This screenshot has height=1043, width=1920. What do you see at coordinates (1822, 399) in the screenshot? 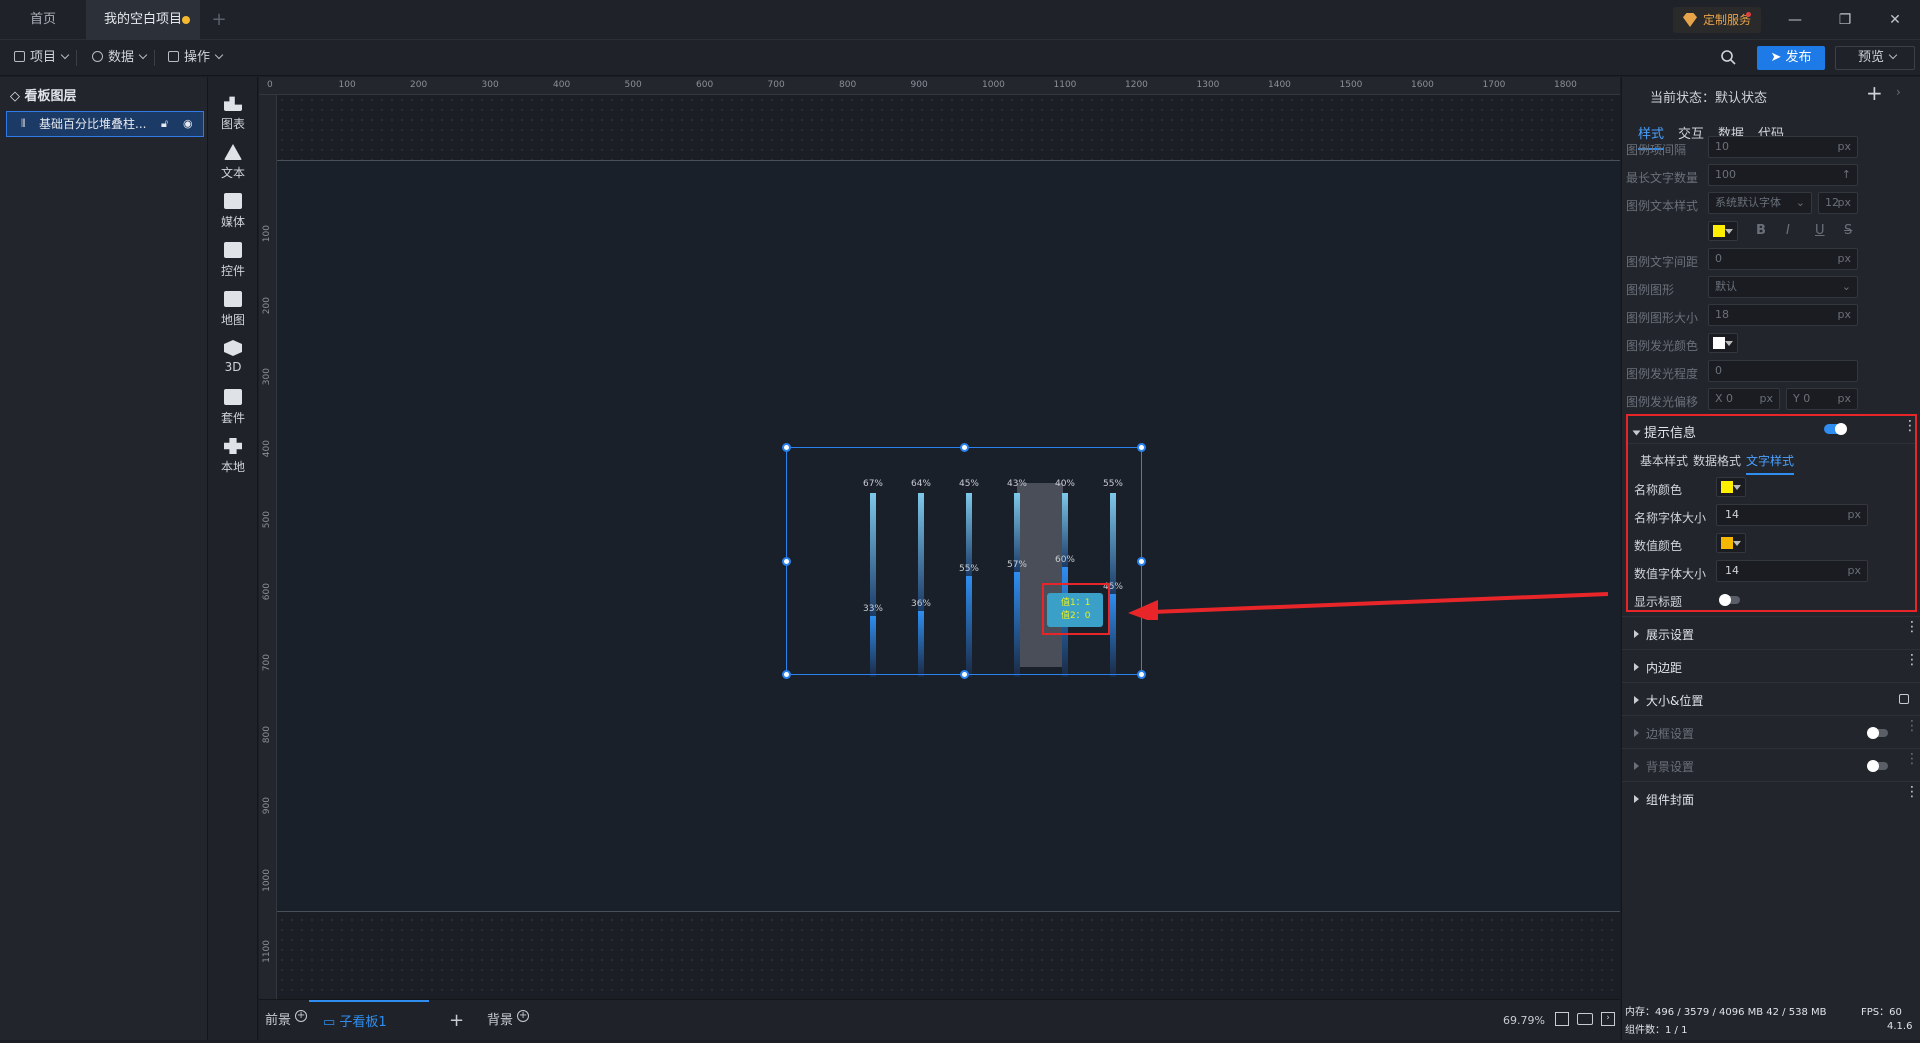
I see `glow-offset-y-input: Y 0 px` at bounding box center [1822, 399].